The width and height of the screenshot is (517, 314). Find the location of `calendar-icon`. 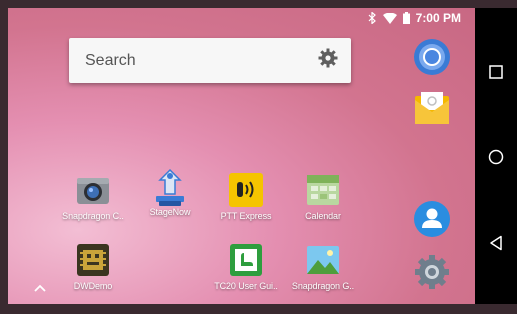

calendar-icon is located at coordinates (323, 190).